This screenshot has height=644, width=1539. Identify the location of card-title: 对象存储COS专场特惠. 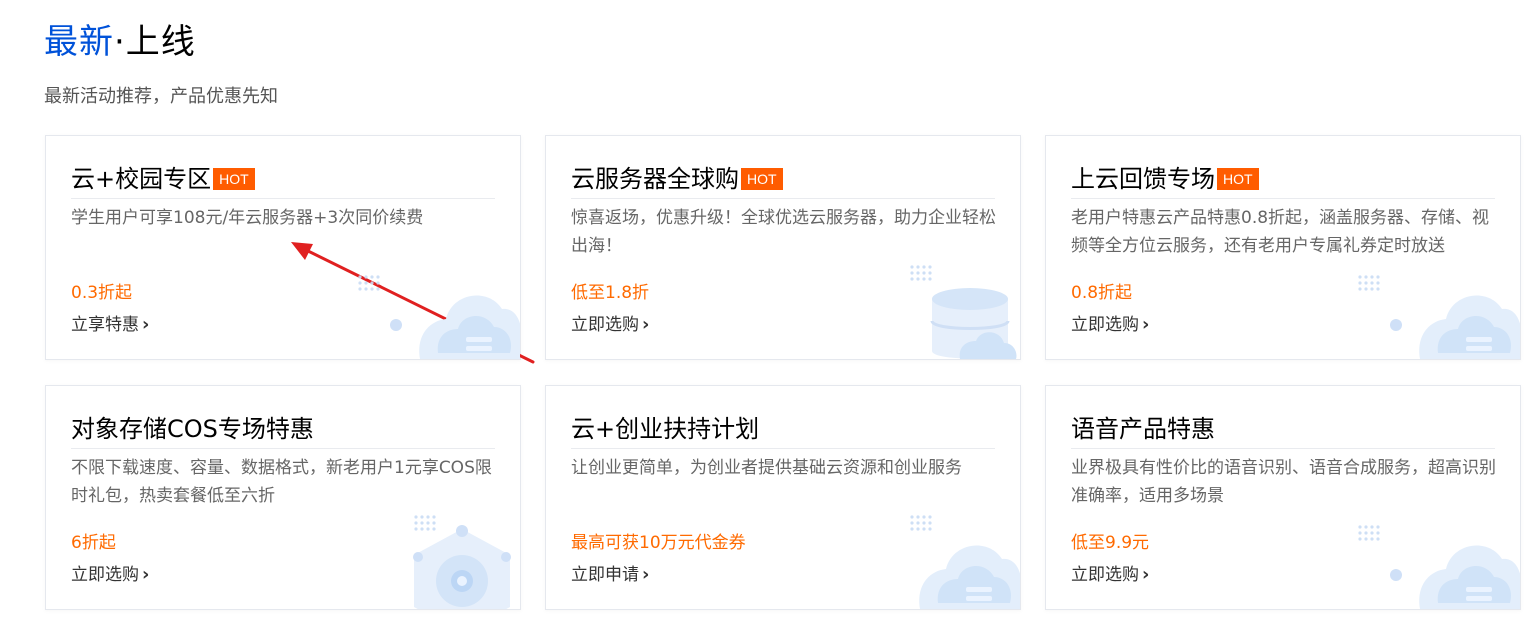
(192, 429).